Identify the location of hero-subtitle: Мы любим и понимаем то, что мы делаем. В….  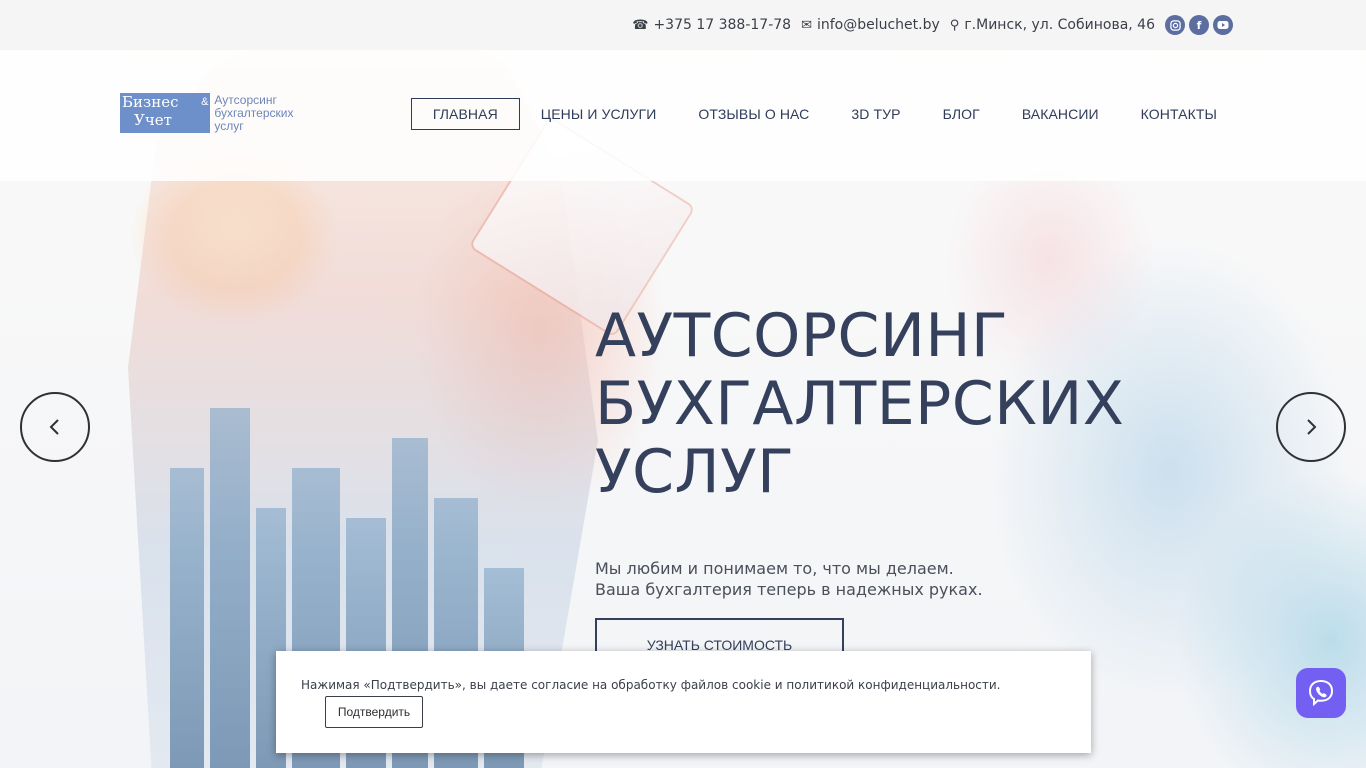
(789, 579).